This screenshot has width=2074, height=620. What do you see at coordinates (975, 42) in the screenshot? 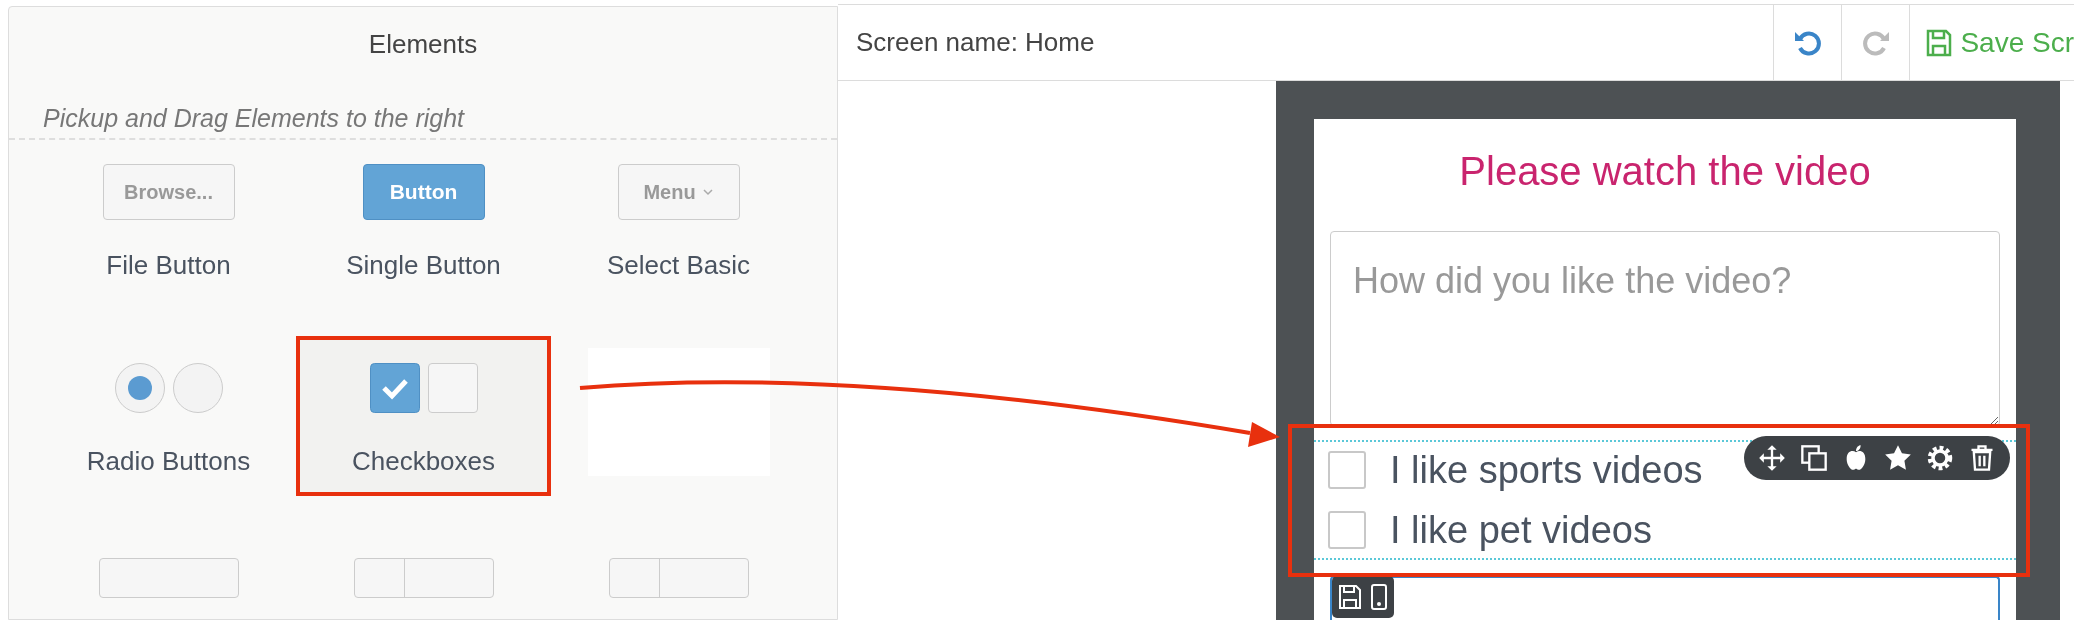
I see `screen-name: Screen name: Home` at bounding box center [975, 42].